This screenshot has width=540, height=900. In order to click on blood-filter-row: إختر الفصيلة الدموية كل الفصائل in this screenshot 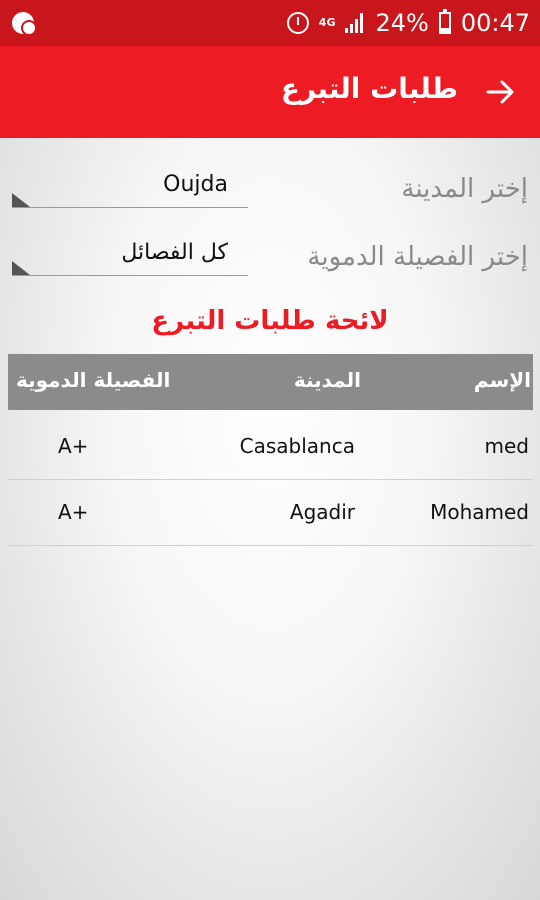, I will do `click(270, 261)`.